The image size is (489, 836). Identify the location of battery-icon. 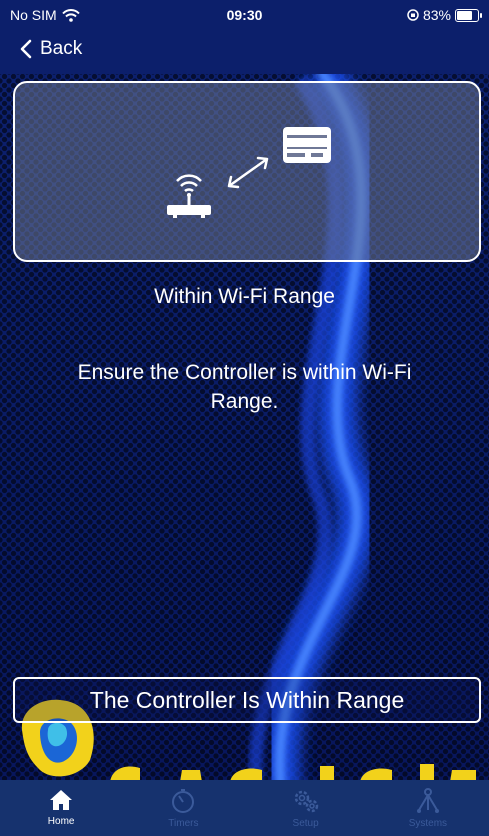
(468, 15).